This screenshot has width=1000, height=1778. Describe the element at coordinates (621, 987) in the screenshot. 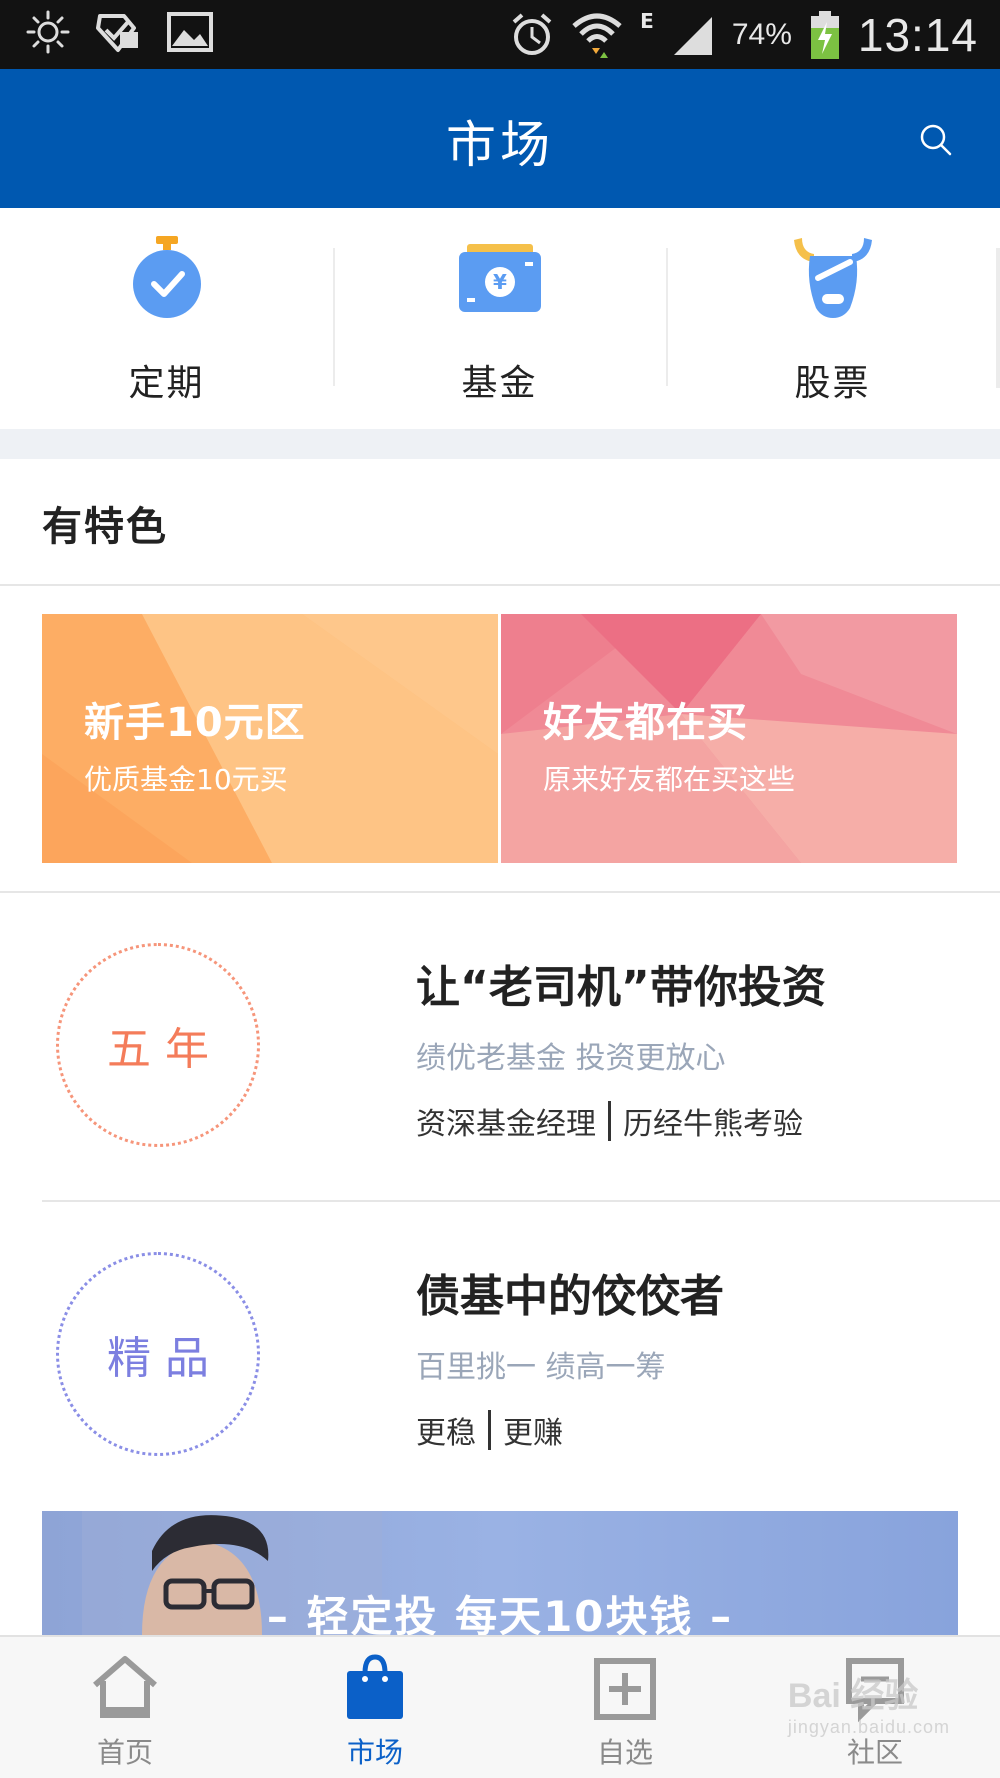

I see `feature-title: 让“老司机”带你投资` at that location.